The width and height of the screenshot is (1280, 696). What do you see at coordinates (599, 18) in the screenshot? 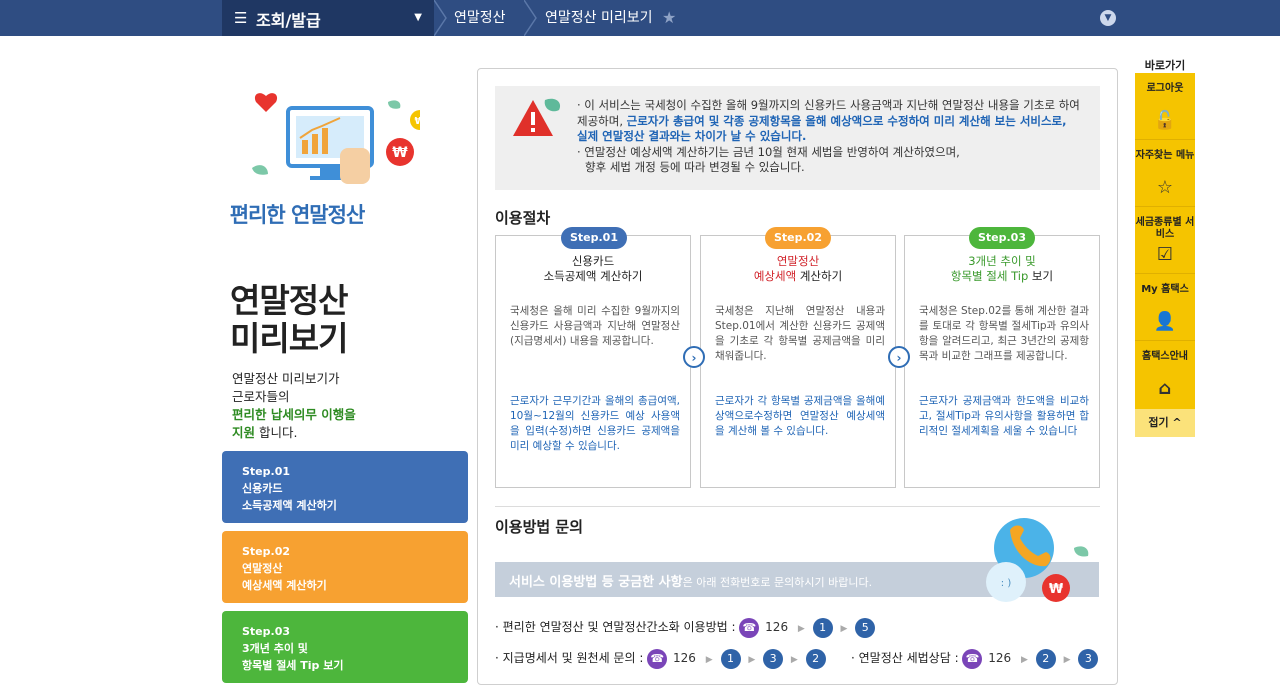
I see `breadcrumb-item-2: 연말정산 미리보기` at bounding box center [599, 18].